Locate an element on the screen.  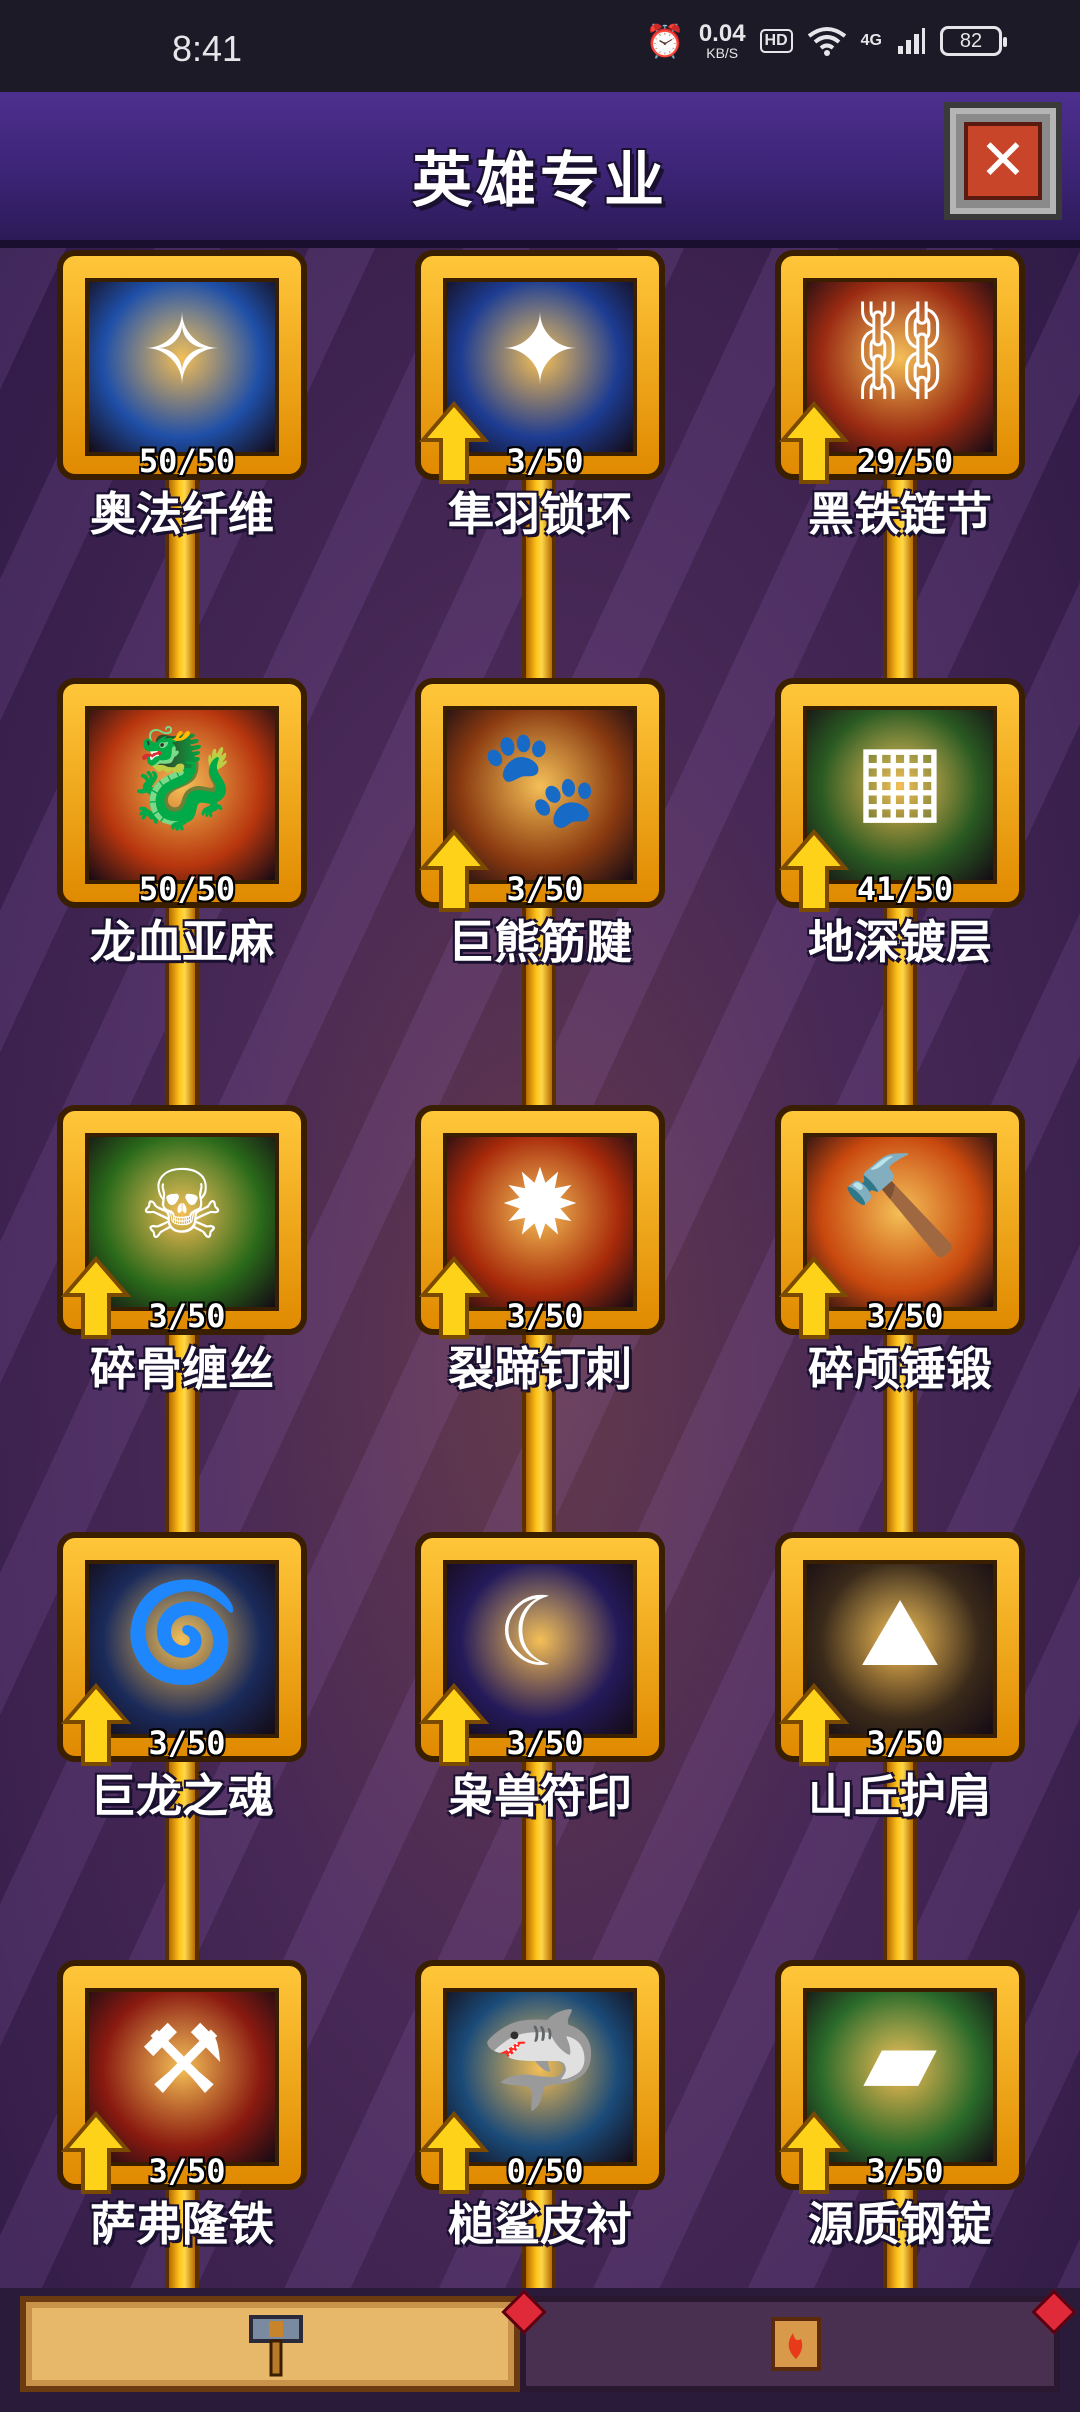
skill-node: 🔨 3/50 碎颅锤锻 is located at coordinates (900, 1250).